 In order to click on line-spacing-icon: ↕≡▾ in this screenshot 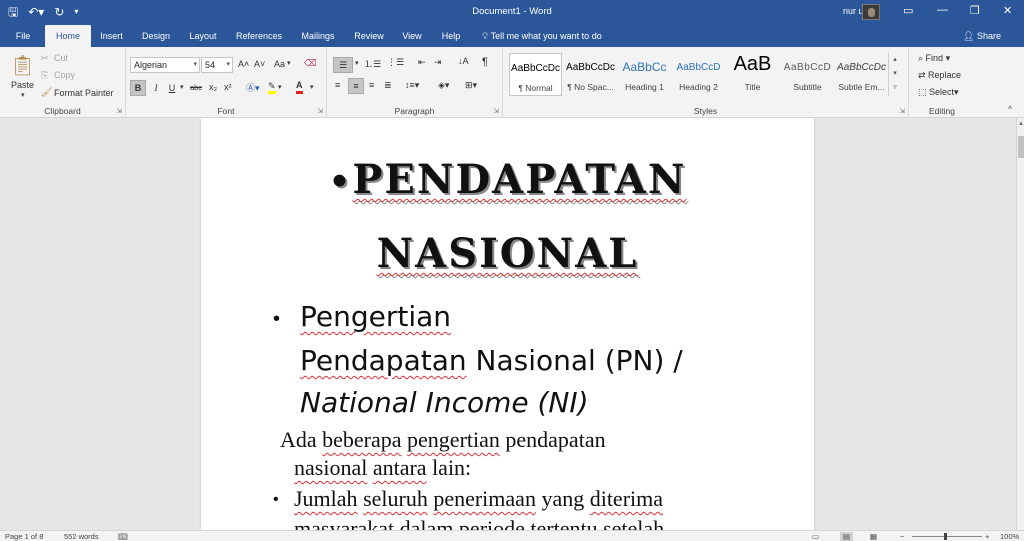, I will do `click(412, 85)`.